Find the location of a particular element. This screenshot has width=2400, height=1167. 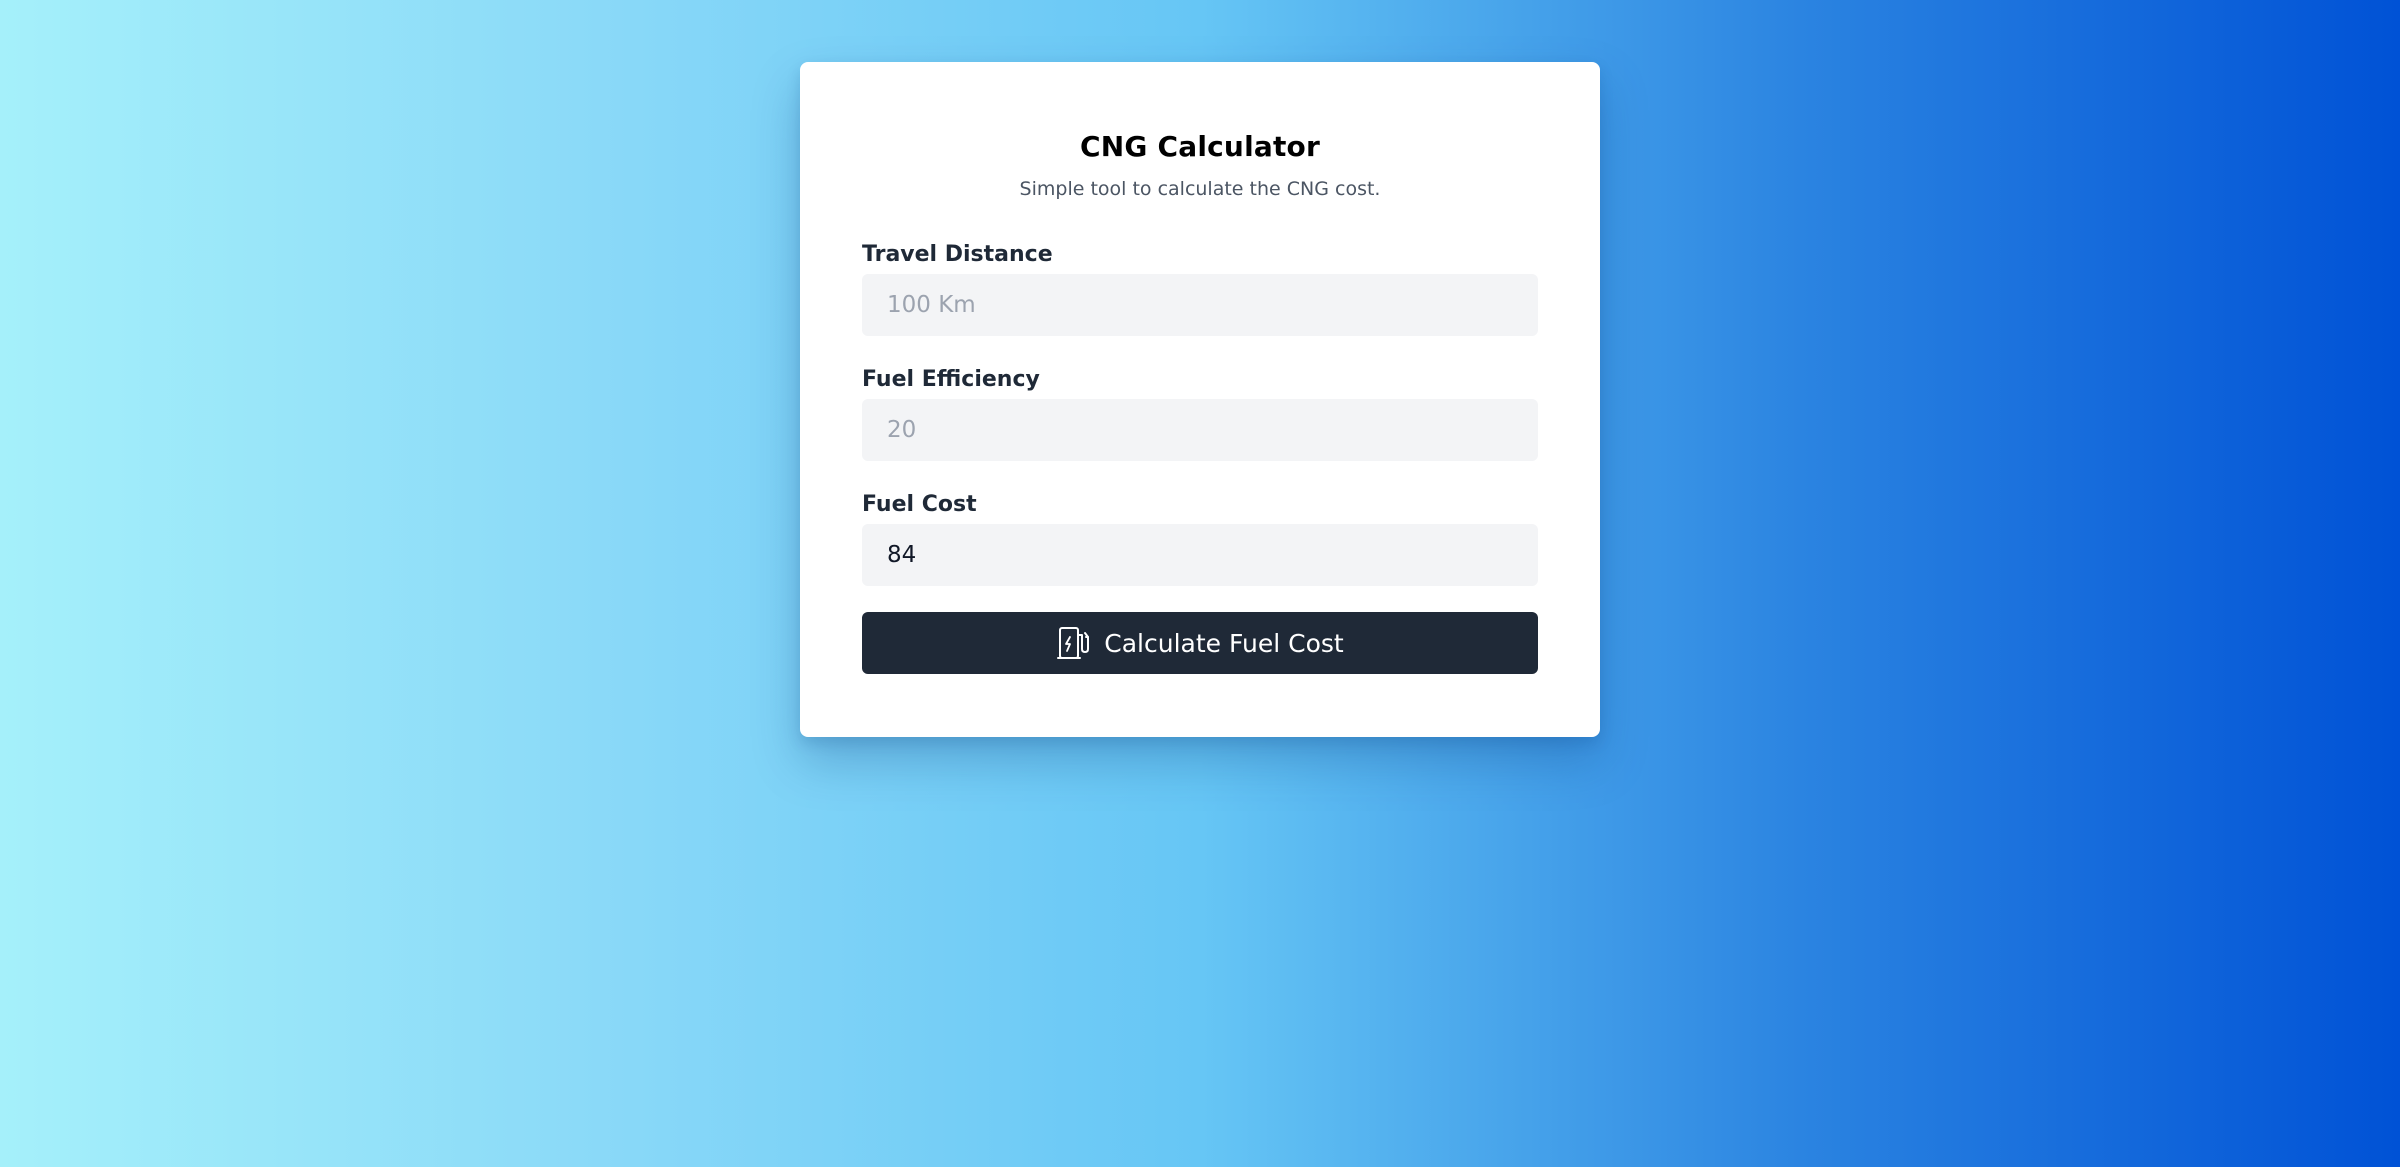

travel-distance-label: Travel Distance is located at coordinates (957, 254).